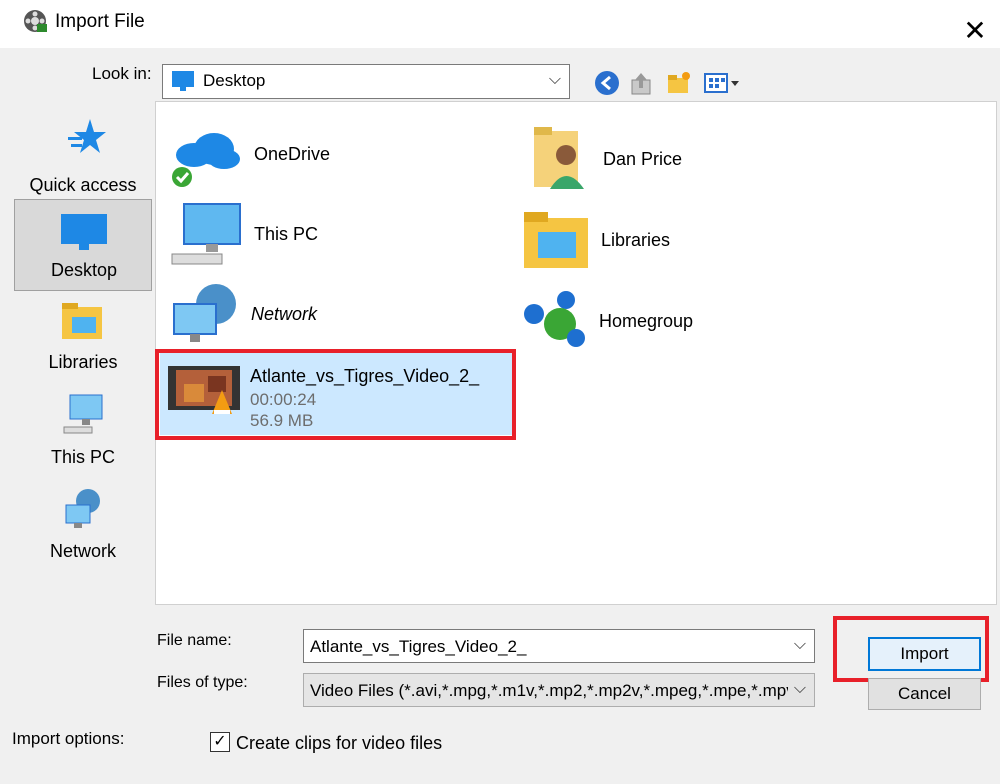 The width and height of the screenshot is (1000, 784). Describe the element at coordinates (122, 73) in the screenshot. I see `lookin-label: Look in:` at that location.